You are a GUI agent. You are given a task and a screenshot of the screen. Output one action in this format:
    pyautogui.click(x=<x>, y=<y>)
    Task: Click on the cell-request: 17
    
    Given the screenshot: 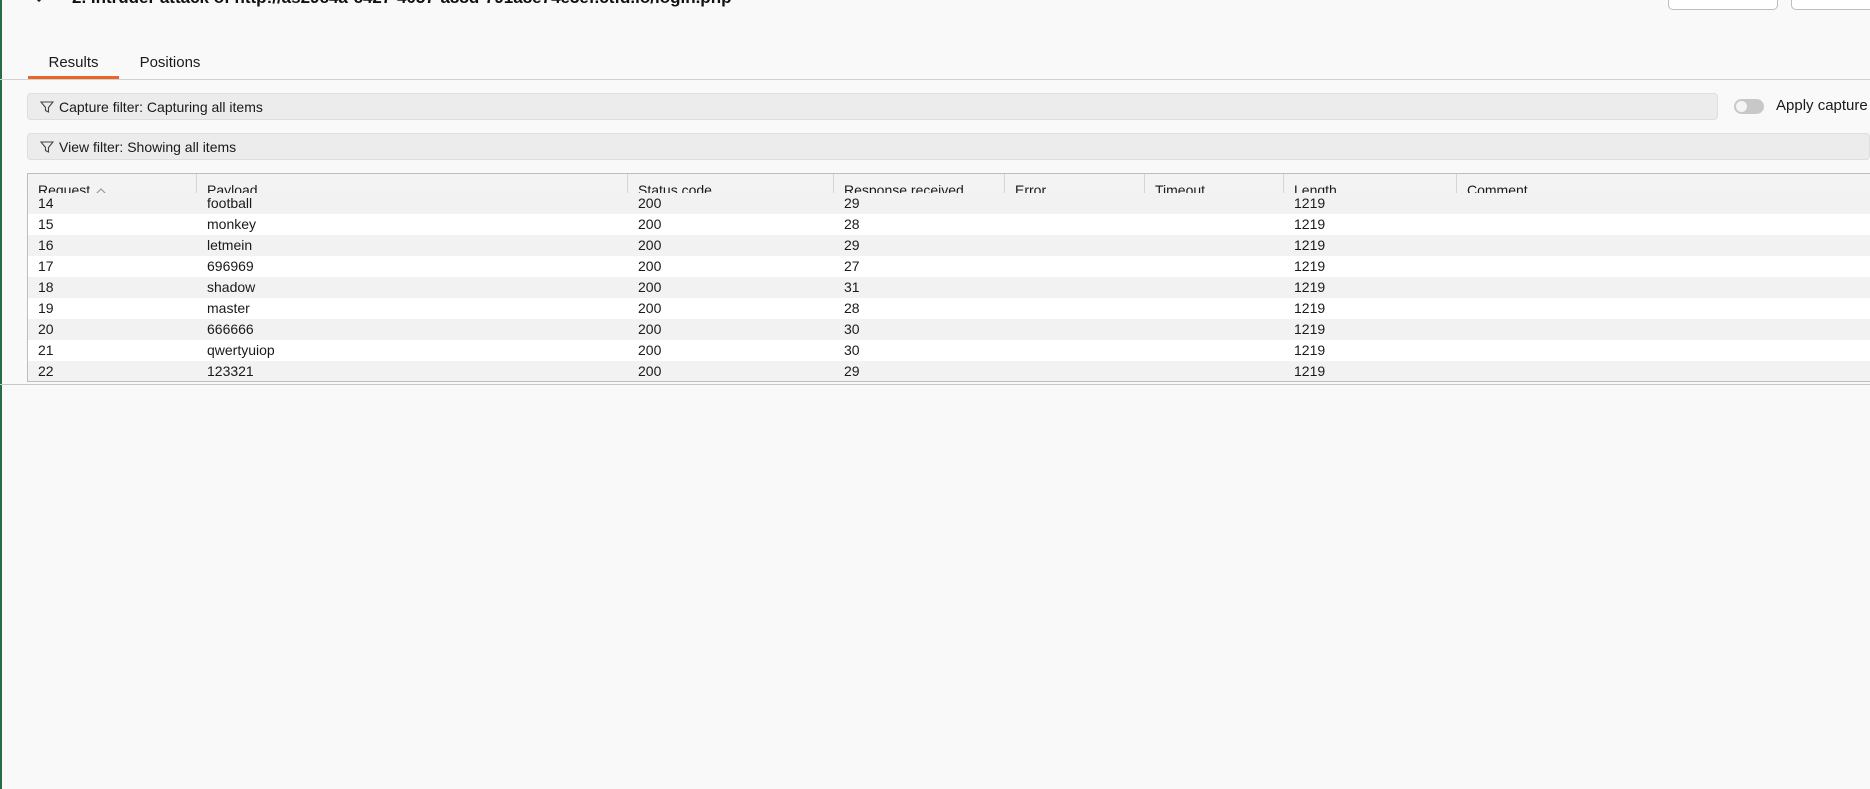 What is the action you would take?
    pyautogui.click(x=46, y=266)
    